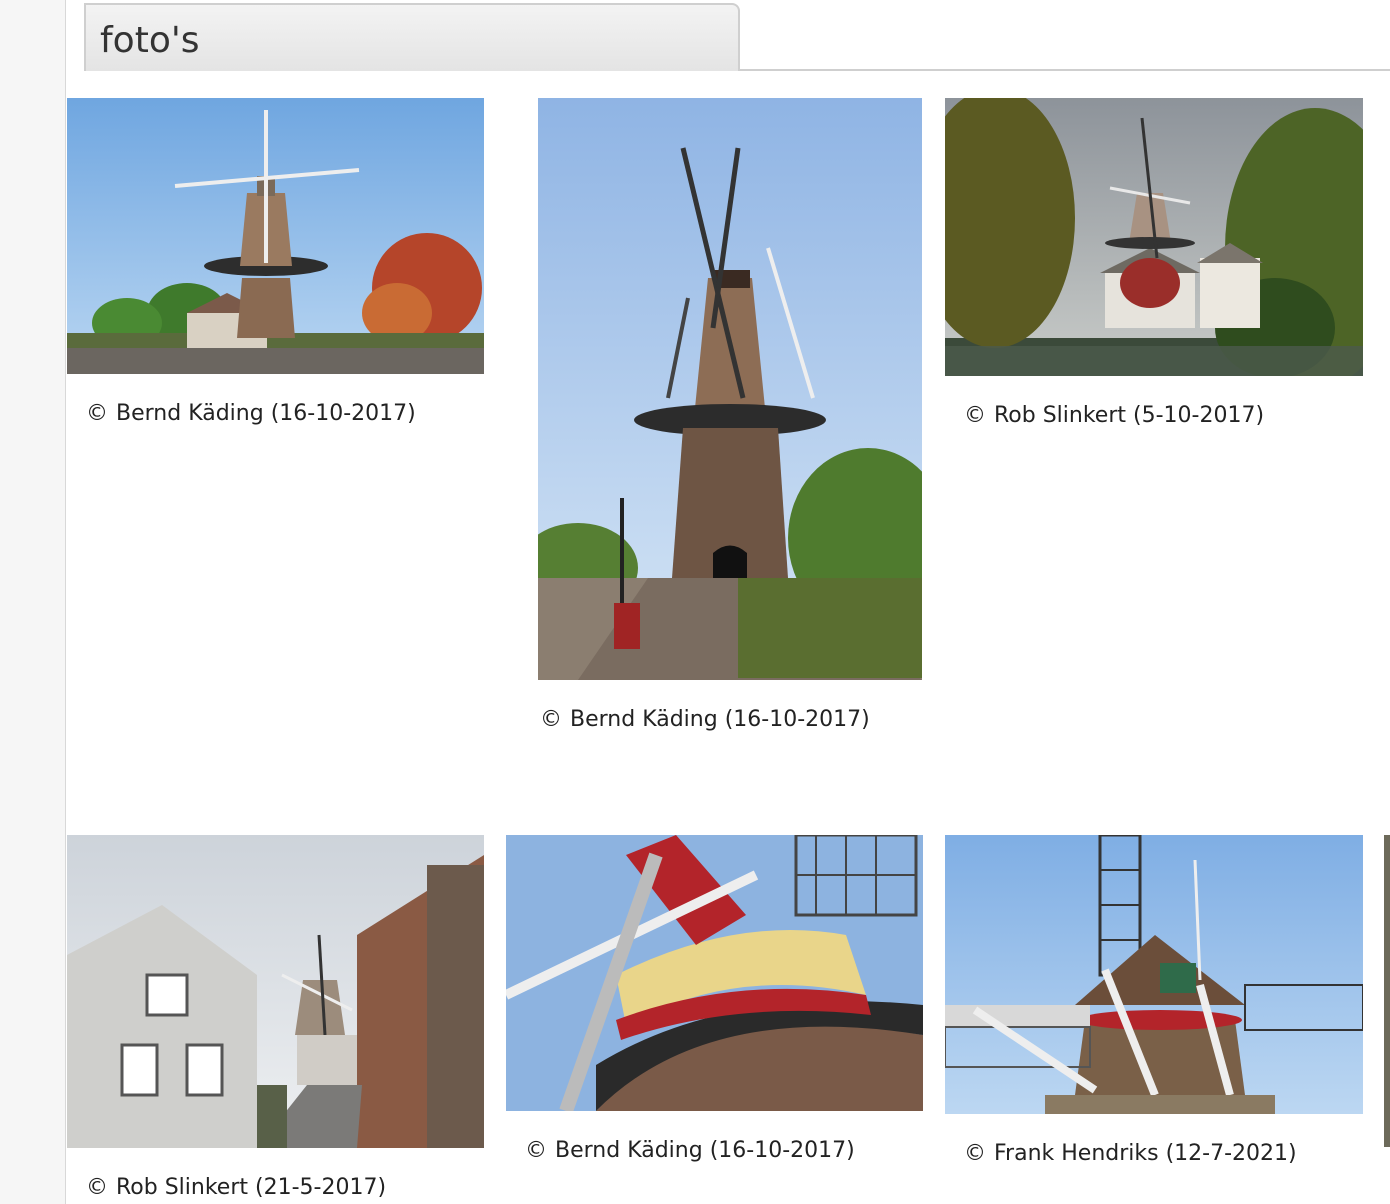  I want to click on photo-thumbnail-partial, so click(1387, 991).